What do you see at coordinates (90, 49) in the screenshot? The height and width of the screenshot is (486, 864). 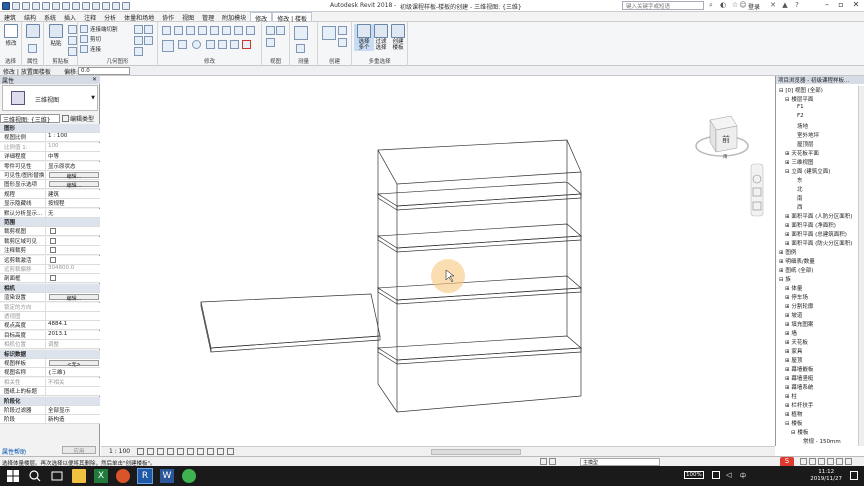 I see `join-button: 连接` at bounding box center [90, 49].